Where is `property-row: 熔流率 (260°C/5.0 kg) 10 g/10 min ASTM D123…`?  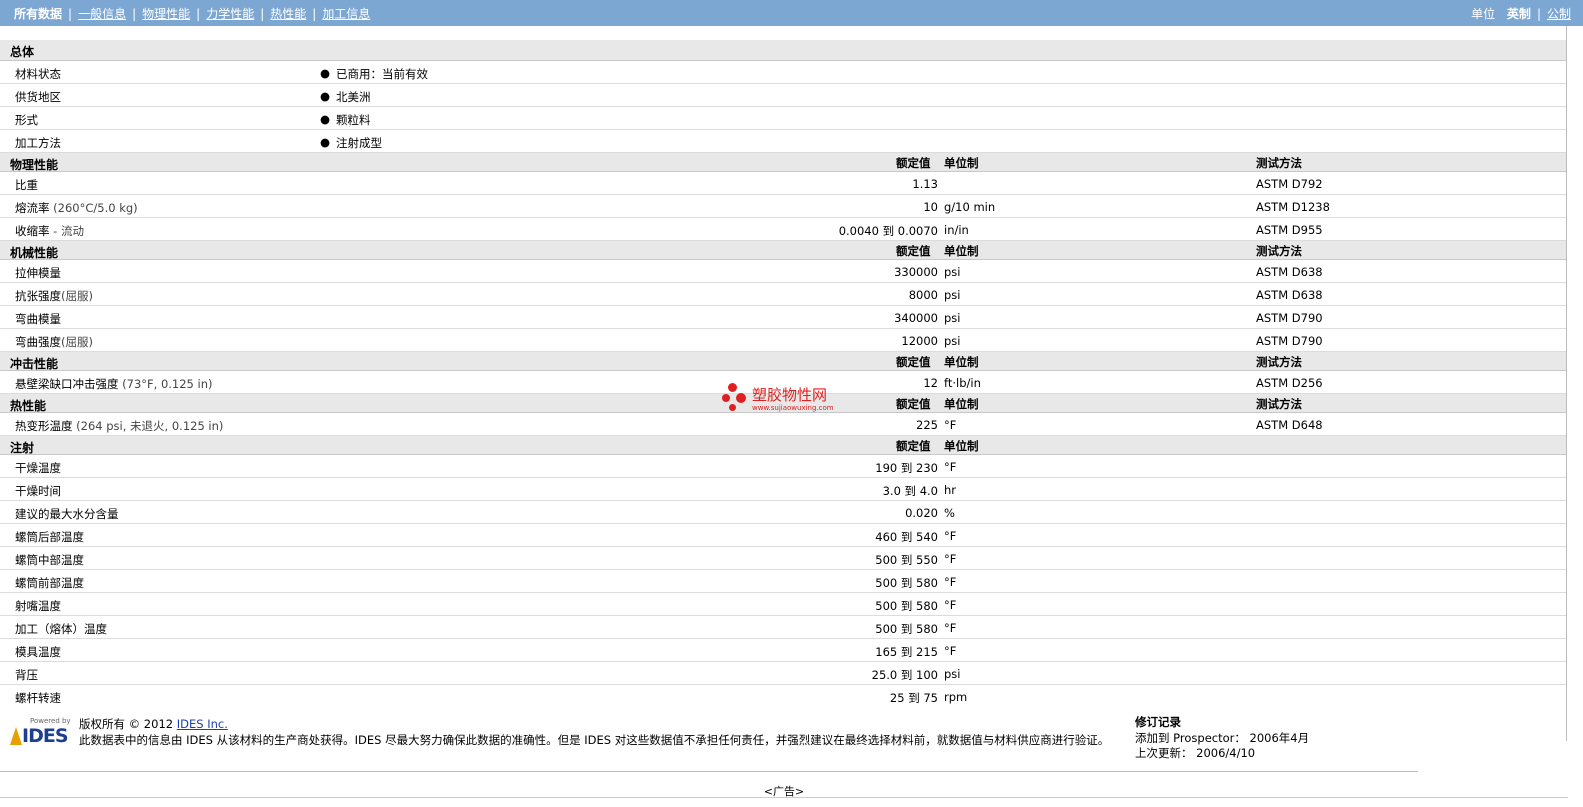
property-row: 熔流率 (260°C/5.0 kg) 10 g/10 min ASTM D123… is located at coordinates (783, 206).